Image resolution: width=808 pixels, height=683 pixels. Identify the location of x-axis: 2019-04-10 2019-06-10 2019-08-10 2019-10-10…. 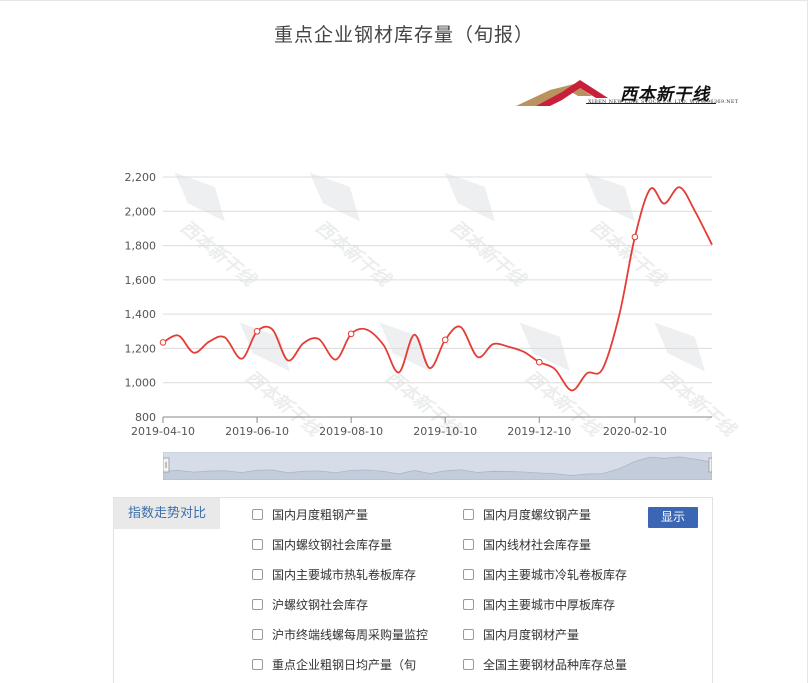
(421, 427).